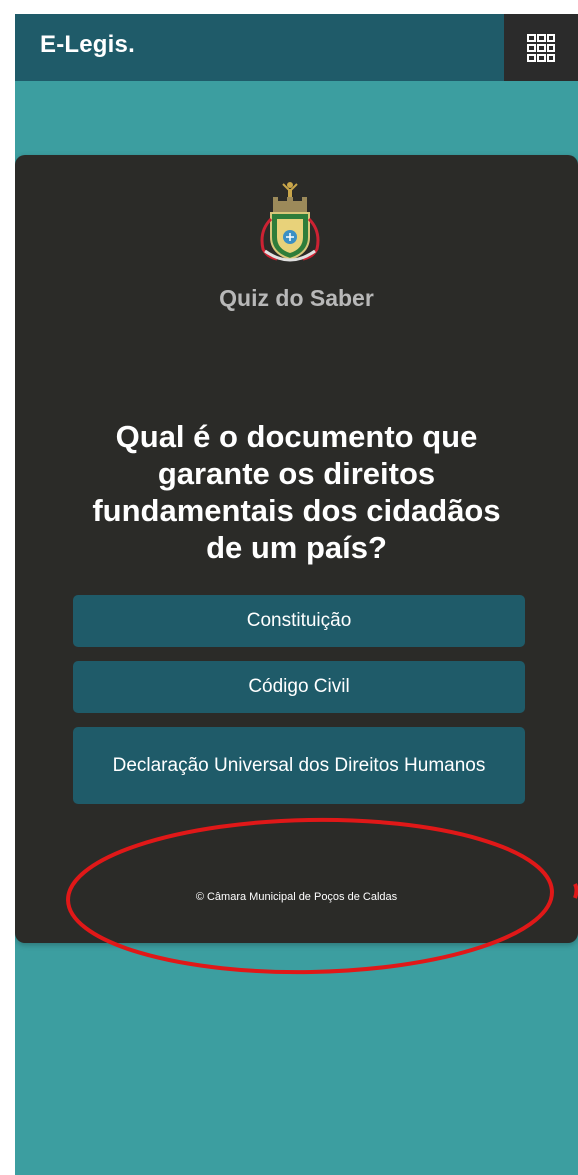 The image size is (578, 1175). Describe the element at coordinates (296, 298) in the screenshot. I see `quiz-title: Quiz do Saber` at that location.